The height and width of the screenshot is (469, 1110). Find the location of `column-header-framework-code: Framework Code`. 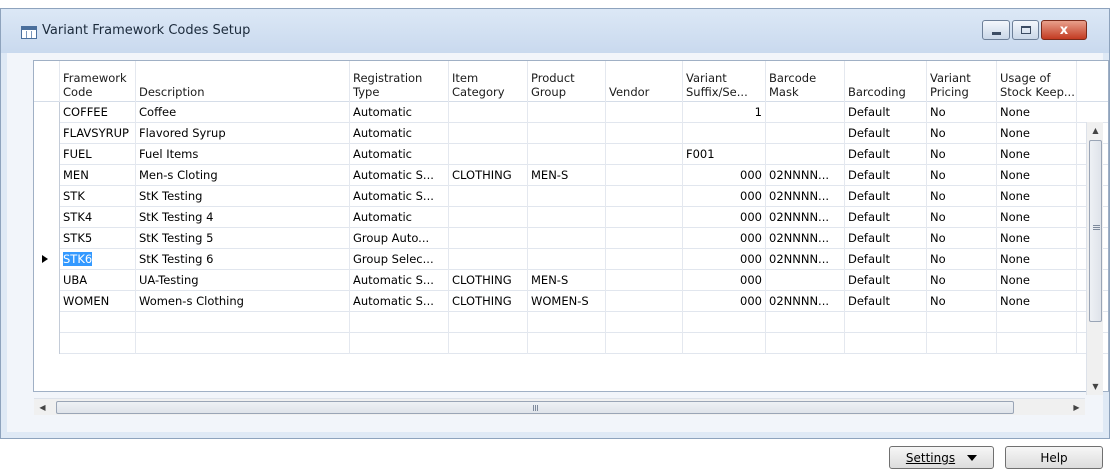

column-header-framework-code: Framework Code is located at coordinates (98, 81).